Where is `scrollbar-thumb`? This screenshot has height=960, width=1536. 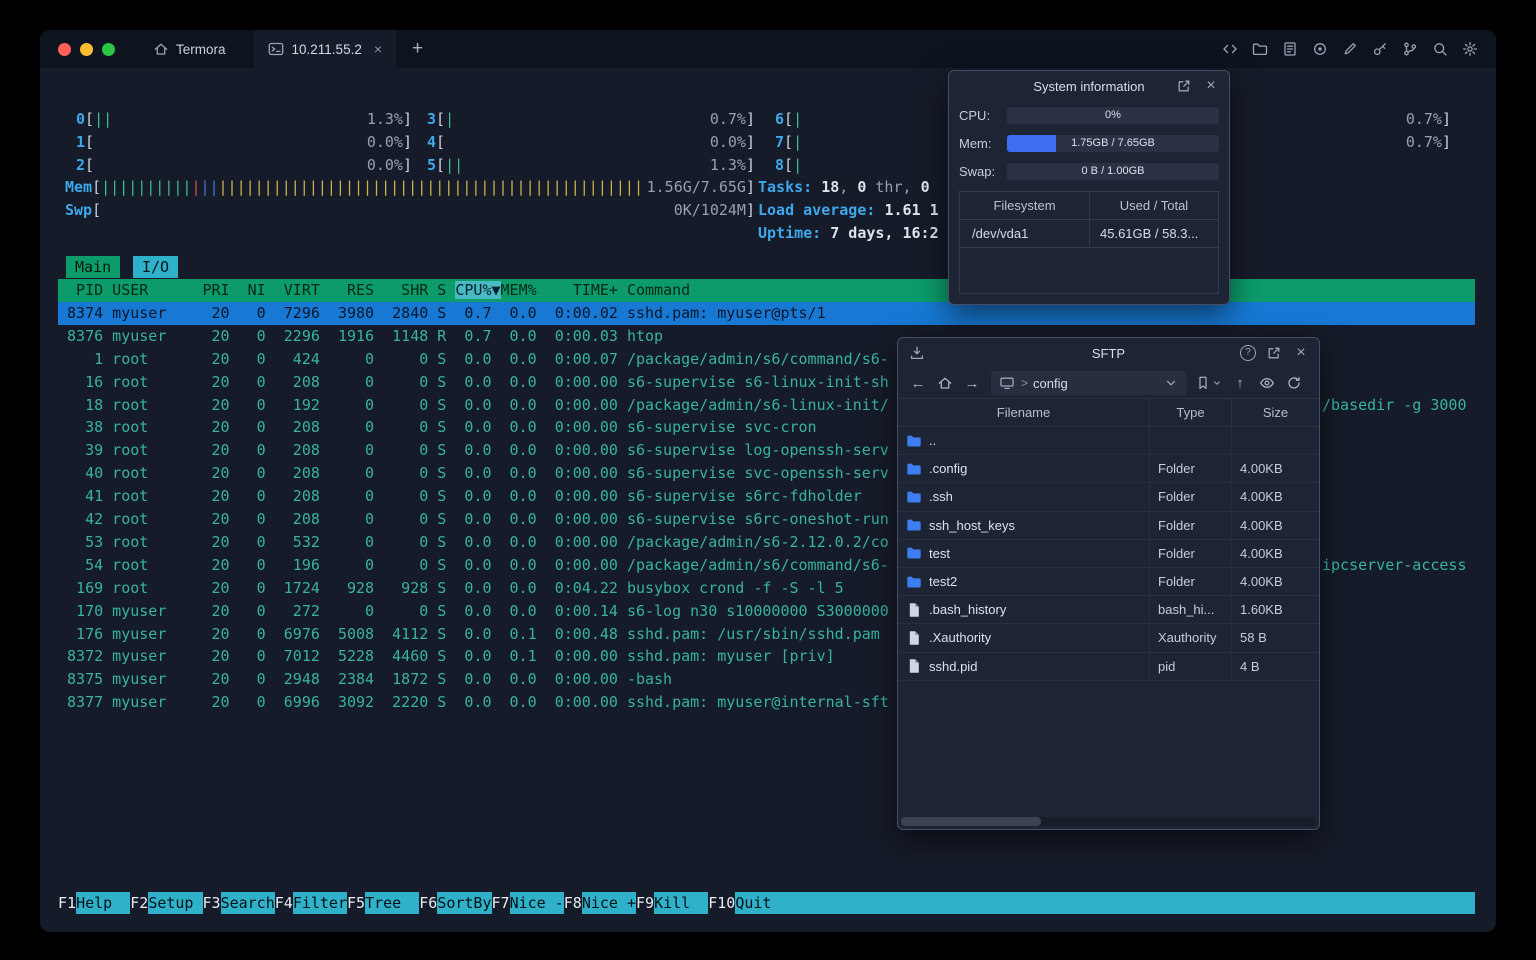 scrollbar-thumb is located at coordinates (971, 821).